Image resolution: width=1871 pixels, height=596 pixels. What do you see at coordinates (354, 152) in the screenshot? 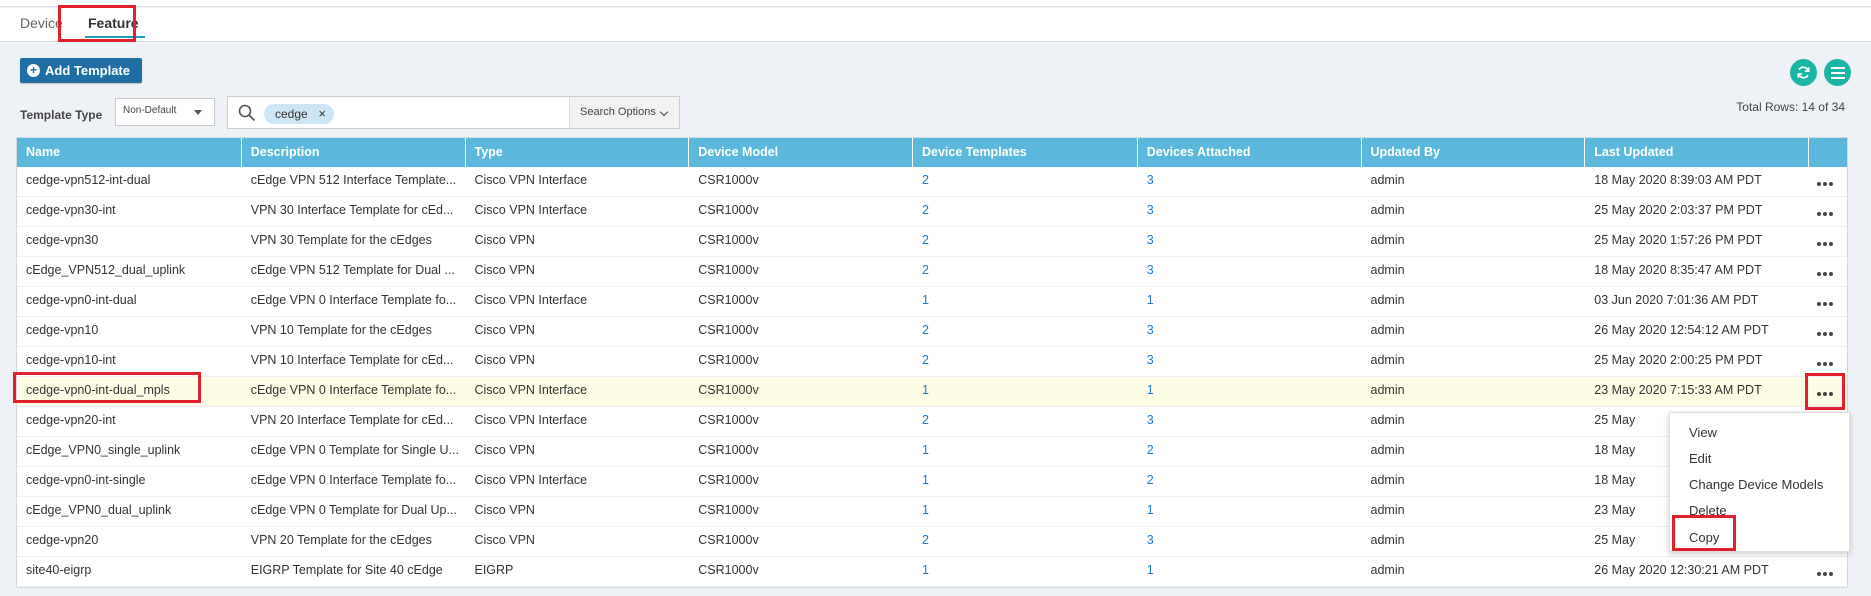
I see `column-header-description: Description` at bounding box center [354, 152].